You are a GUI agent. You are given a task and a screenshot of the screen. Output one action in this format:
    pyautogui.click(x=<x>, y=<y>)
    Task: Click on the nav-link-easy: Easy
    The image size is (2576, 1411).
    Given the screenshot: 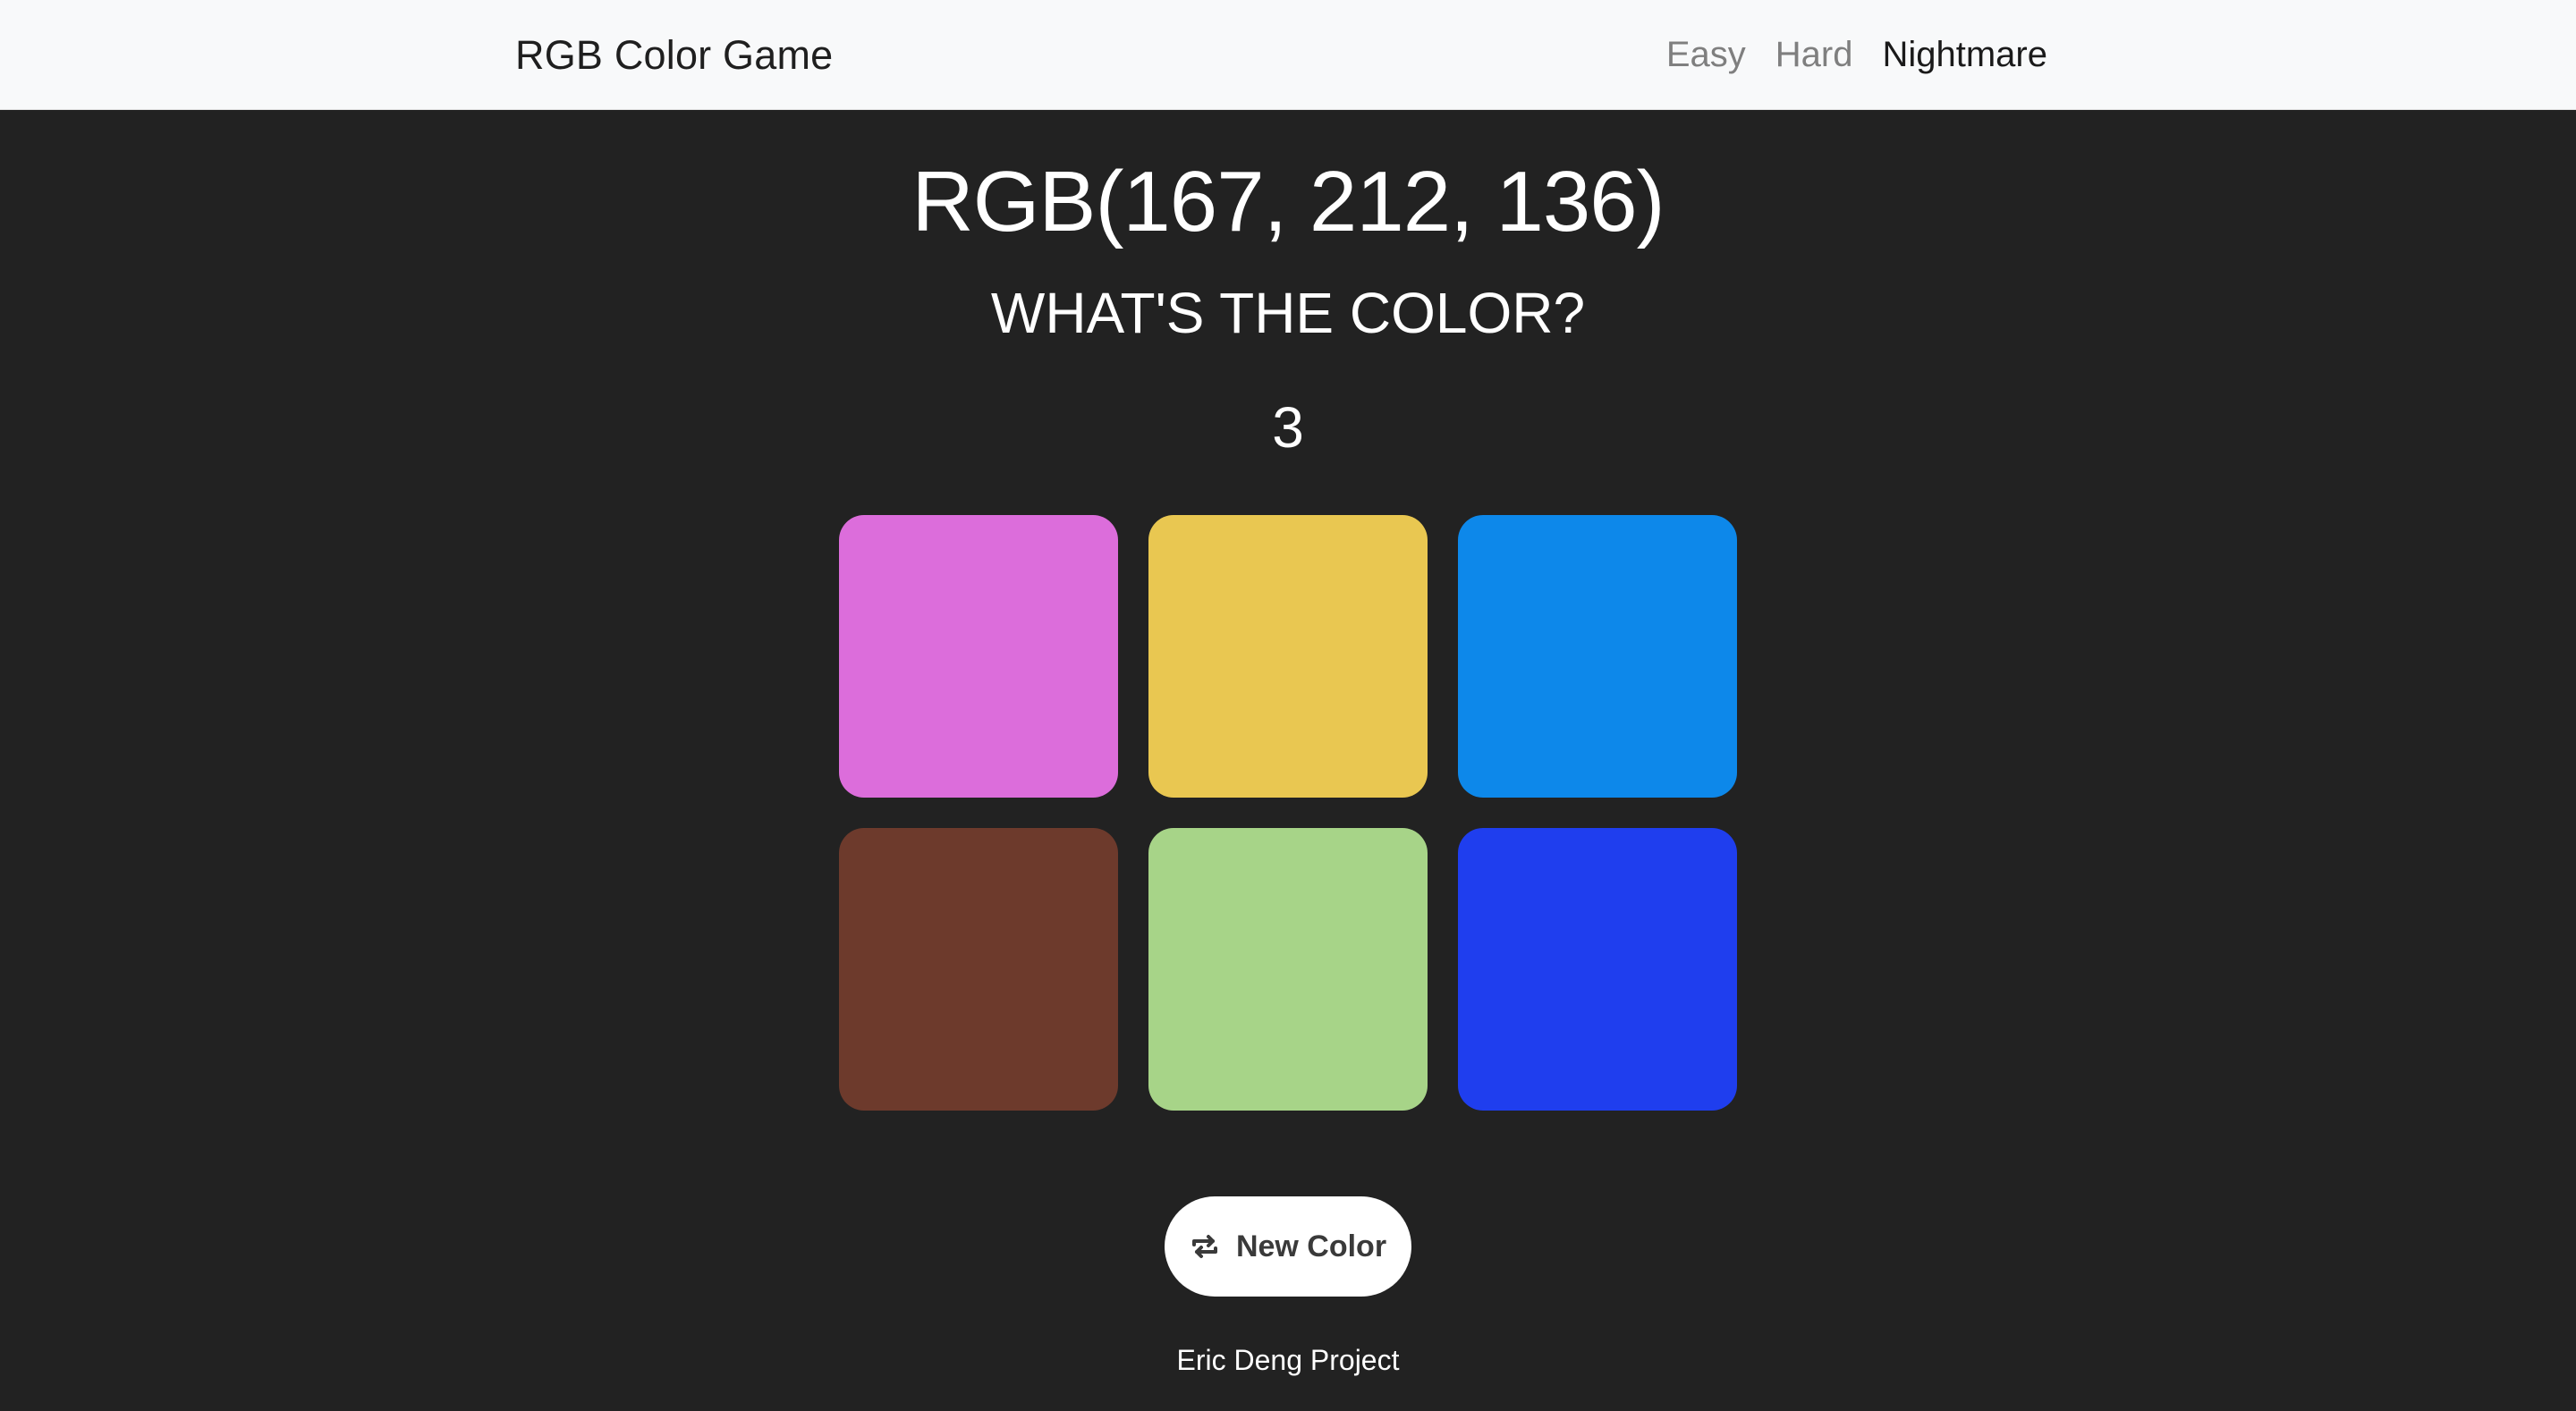 What is the action you would take?
    pyautogui.click(x=1706, y=55)
    